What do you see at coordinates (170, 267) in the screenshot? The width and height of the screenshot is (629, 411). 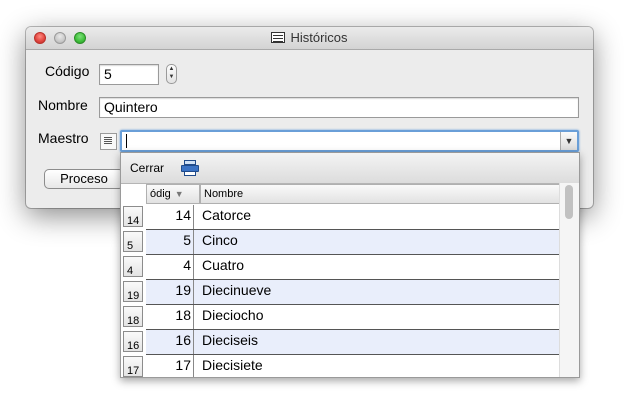 I see `cell-codigo: 4` at bounding box center [170, 267].